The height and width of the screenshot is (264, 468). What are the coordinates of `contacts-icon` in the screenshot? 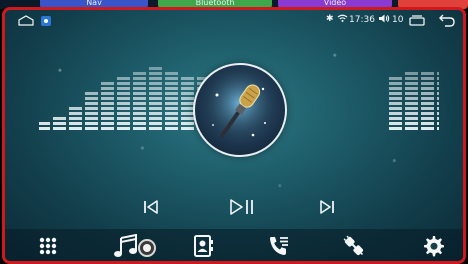 It's located at (203, 246).